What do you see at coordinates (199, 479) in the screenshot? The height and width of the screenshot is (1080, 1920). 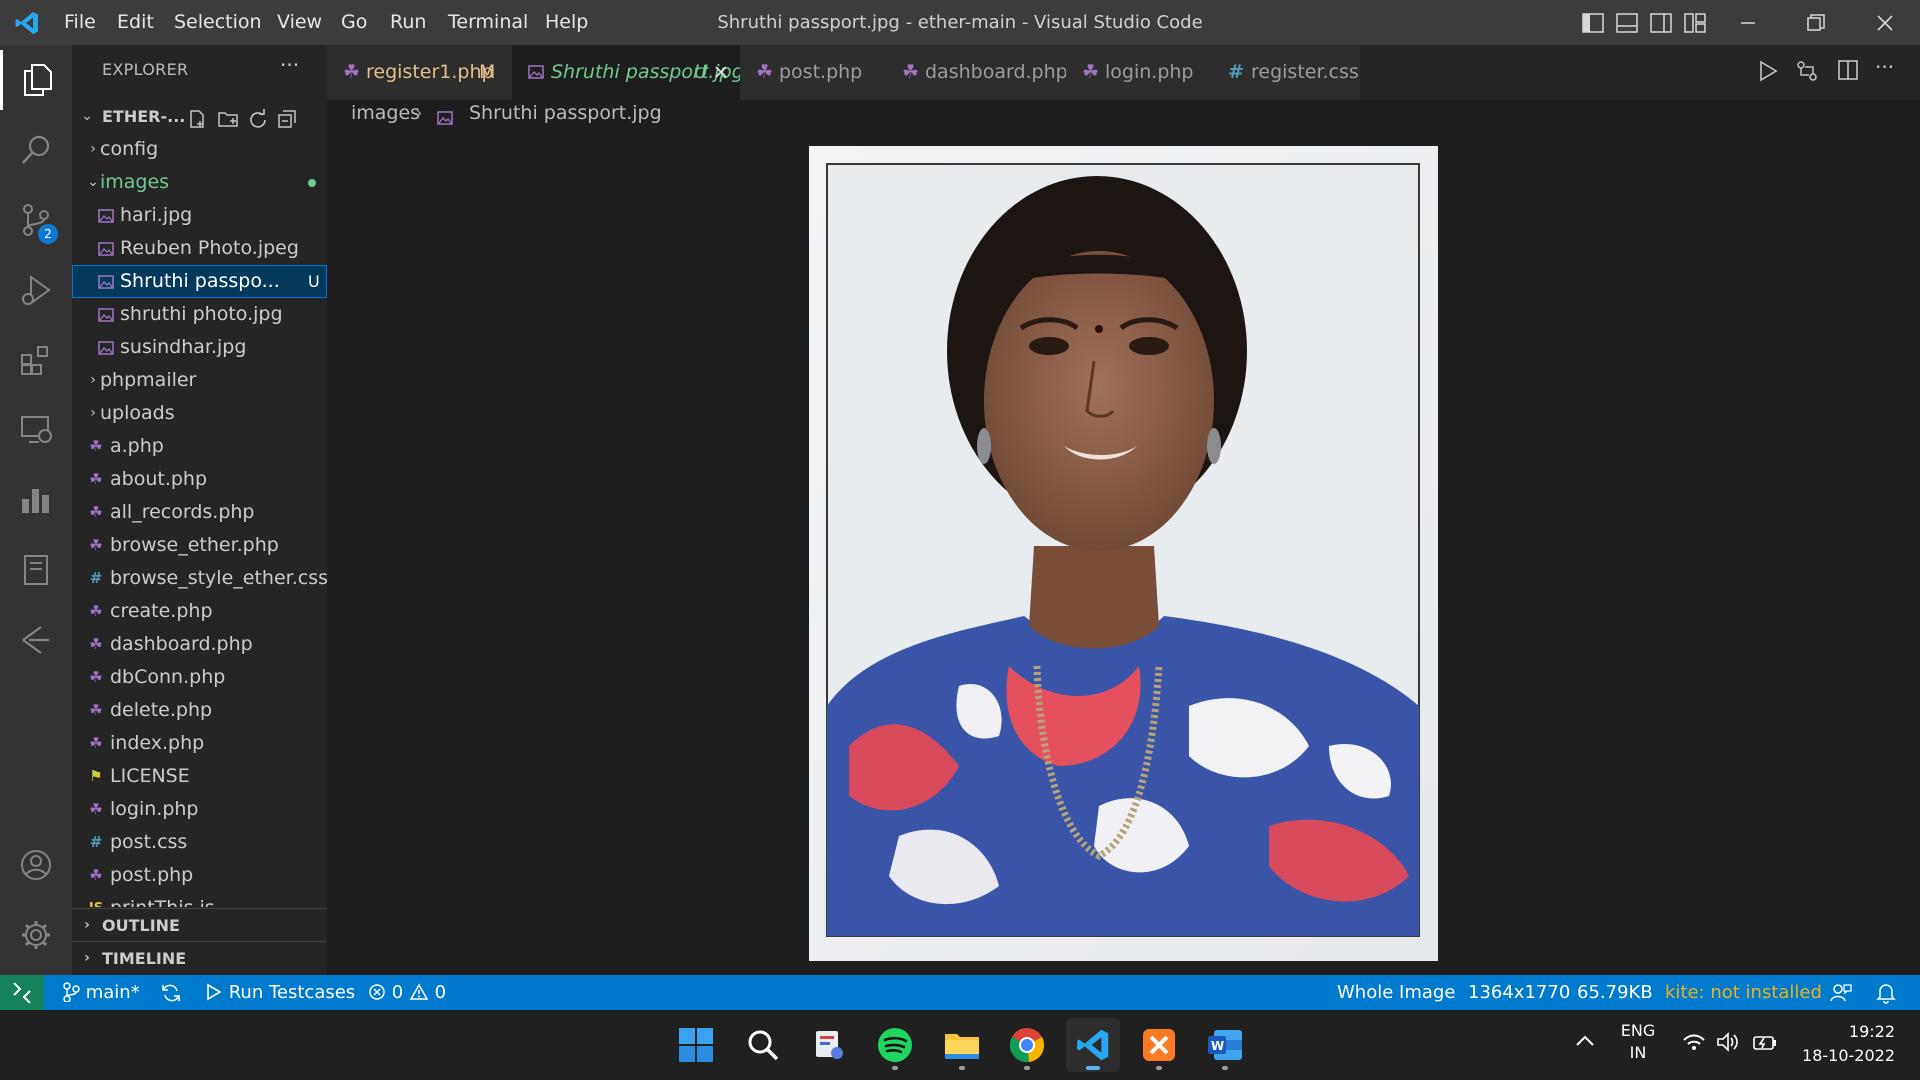 I see `tree-item: ☘ about.php` at bounding box center [199, 479].